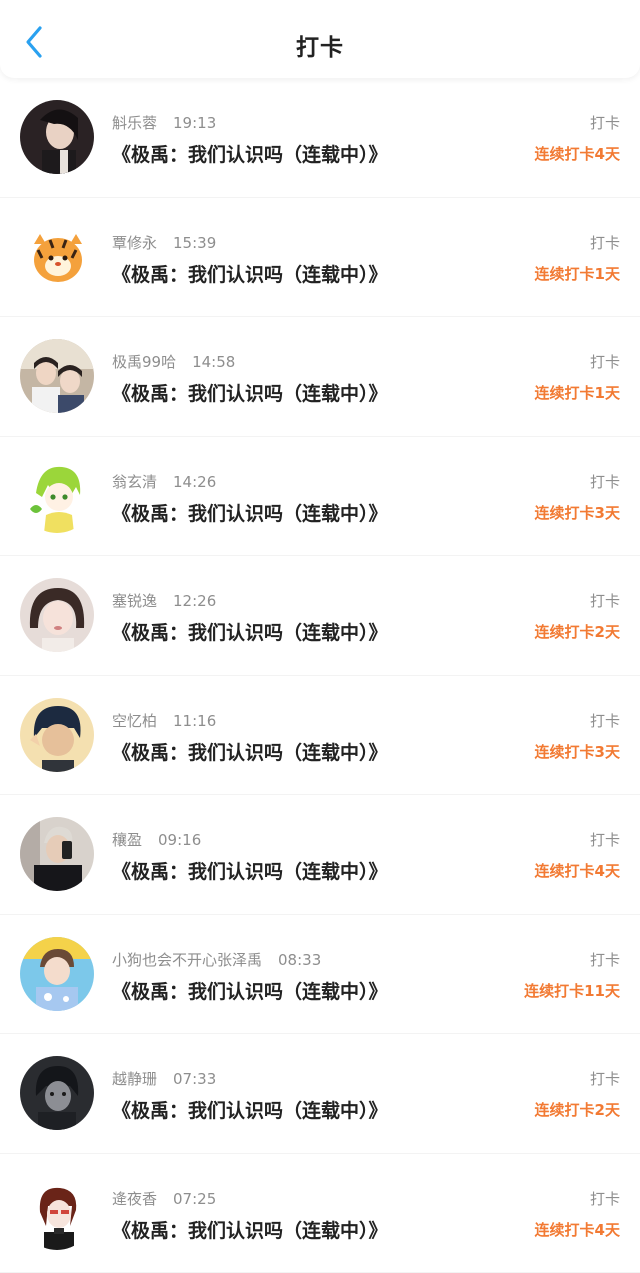  What do you see at coordinates (320, 1094) in the screenshot?
I see `list-item: 越静珊 07:33 《极禹：我们认识吗（连载中）》 打卡 连续打卡2天` at bounding box center [320, 1094].